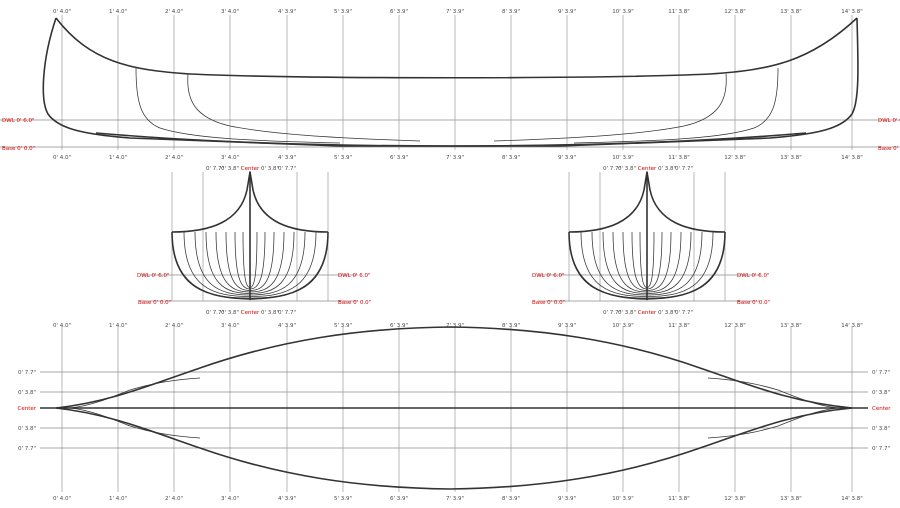  What do you see at coordinates (852, 12) in the screenshot?
I see `profile-station-label: 14' 3.8"` at bounding box center [852, 12].